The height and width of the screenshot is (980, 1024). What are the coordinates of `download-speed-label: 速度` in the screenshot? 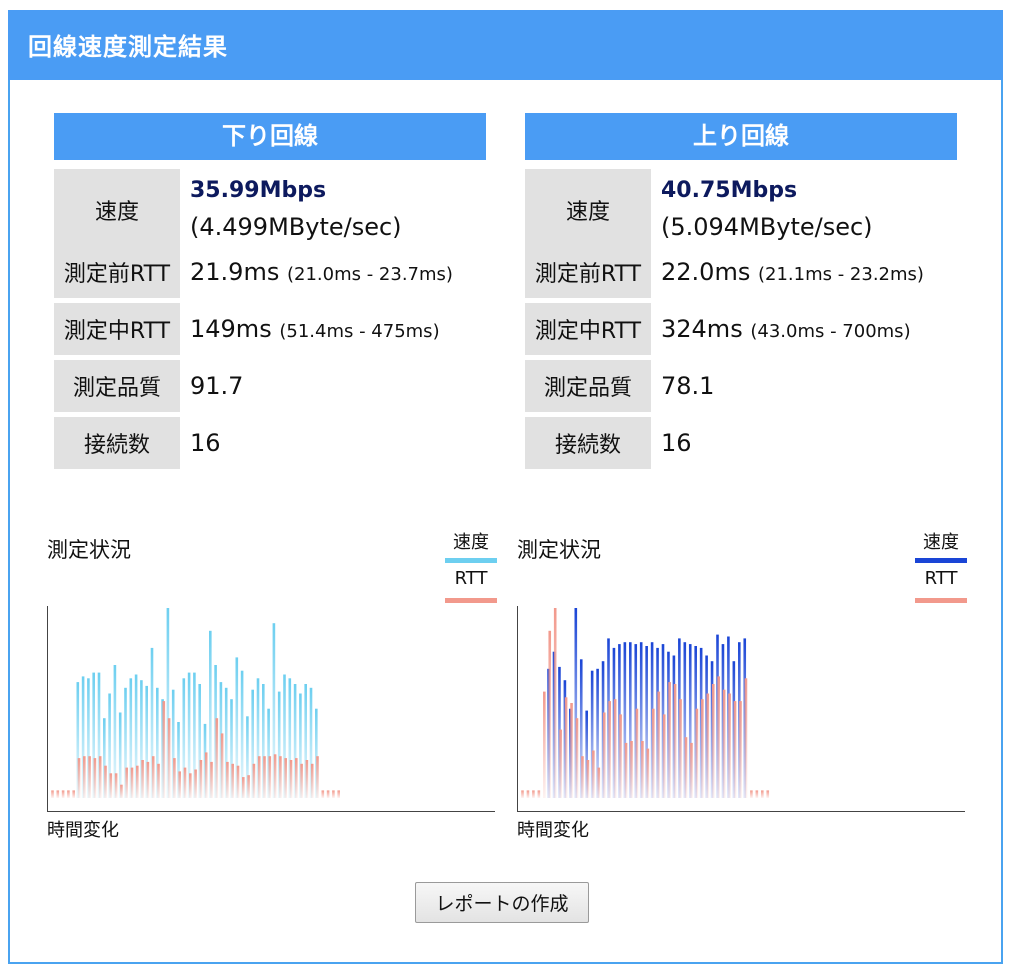 It's located at (117, 210).